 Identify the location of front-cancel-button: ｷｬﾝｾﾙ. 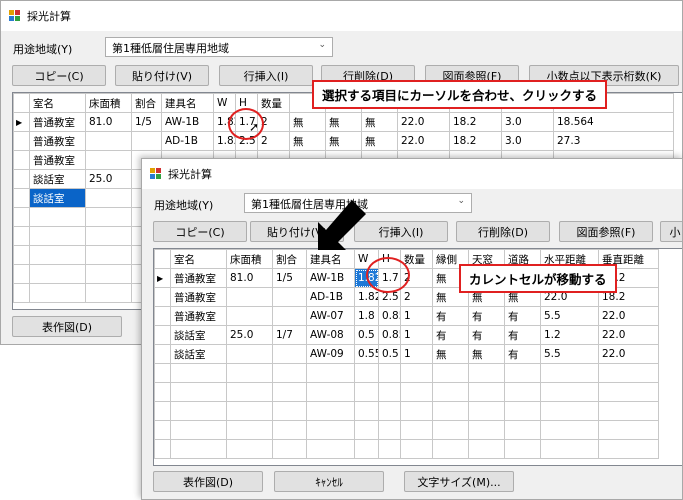
(329, 481).